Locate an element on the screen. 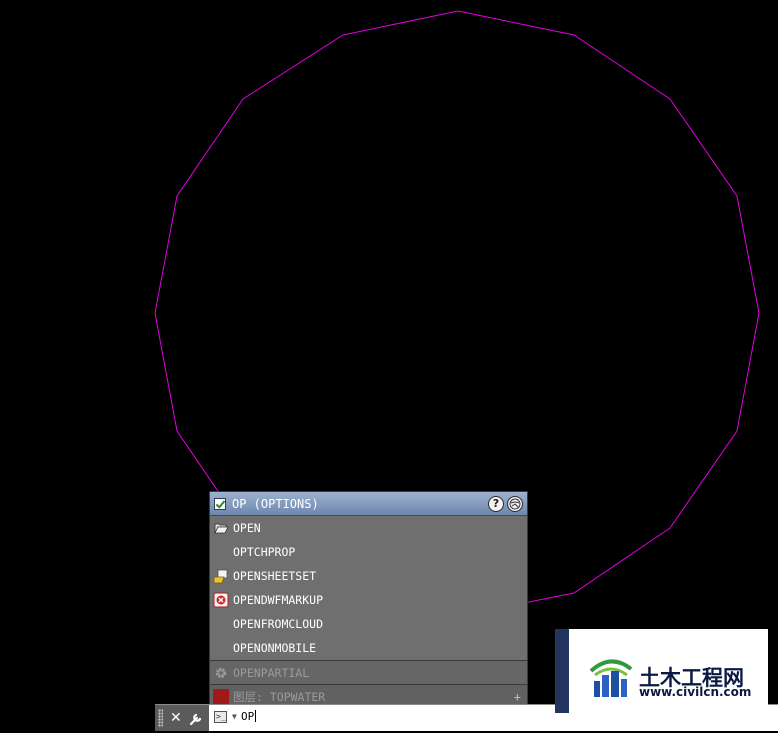  check-icon is located at coordinates (220, 503).